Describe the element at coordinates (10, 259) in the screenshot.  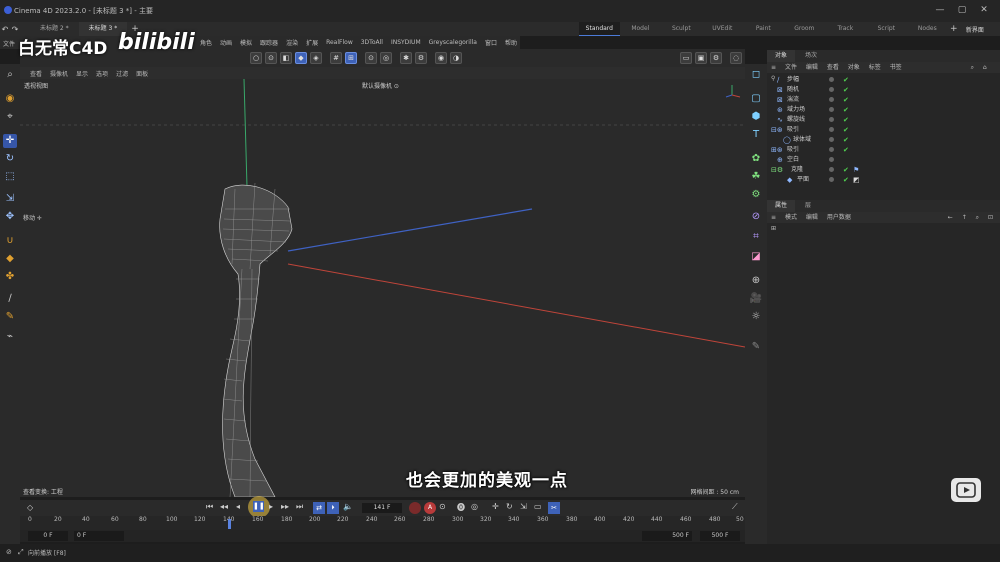
I see `paint-icon: ◆` at that location.